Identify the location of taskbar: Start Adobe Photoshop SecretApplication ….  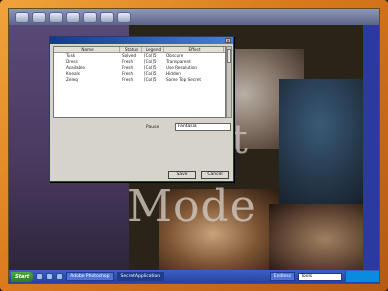
(194, 276).